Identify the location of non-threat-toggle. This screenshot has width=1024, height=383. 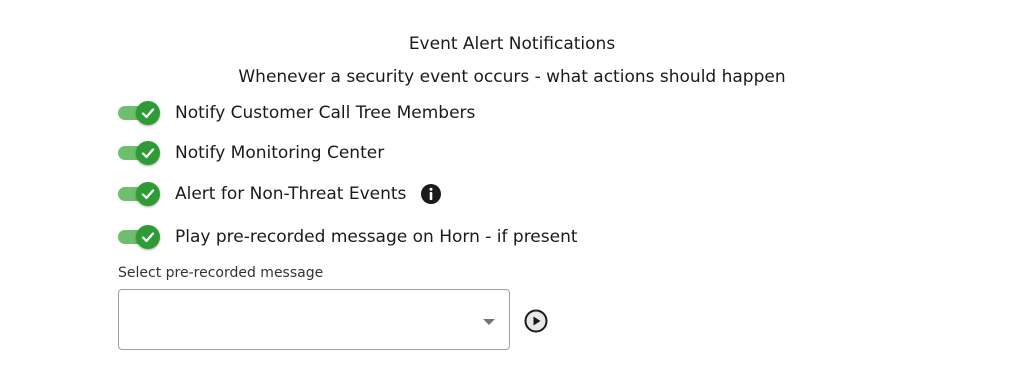
(139, 194).